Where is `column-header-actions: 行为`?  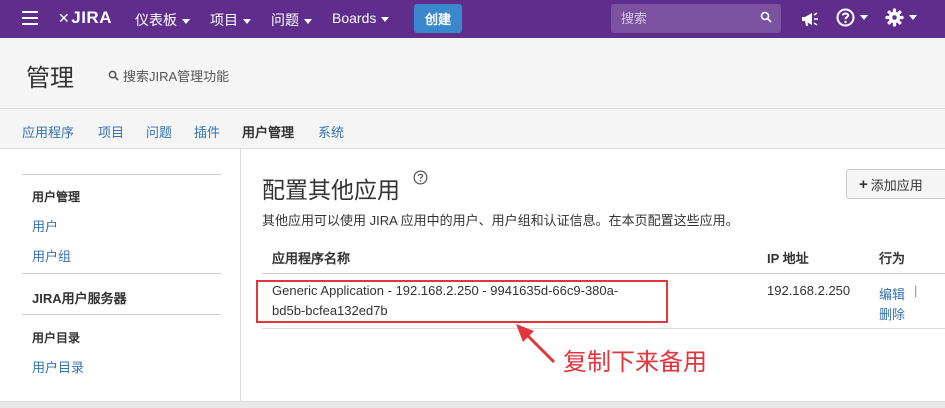
column-header-actions: 行为 is located at coordinates (892, 258).